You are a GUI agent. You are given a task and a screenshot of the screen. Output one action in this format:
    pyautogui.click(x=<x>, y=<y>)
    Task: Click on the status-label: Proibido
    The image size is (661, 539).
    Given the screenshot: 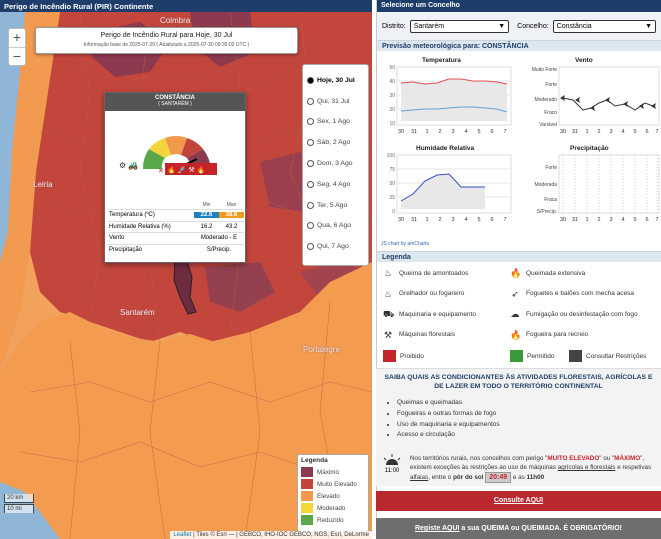 What is the action you would take?
    pyautogui.click(x=412, y=356)
    